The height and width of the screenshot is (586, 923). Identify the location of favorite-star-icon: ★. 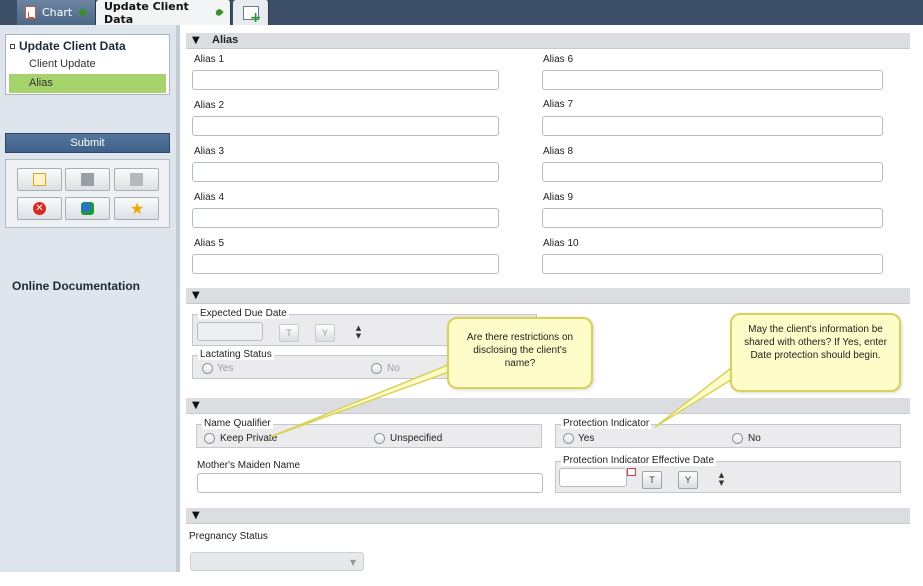
(137, 208).